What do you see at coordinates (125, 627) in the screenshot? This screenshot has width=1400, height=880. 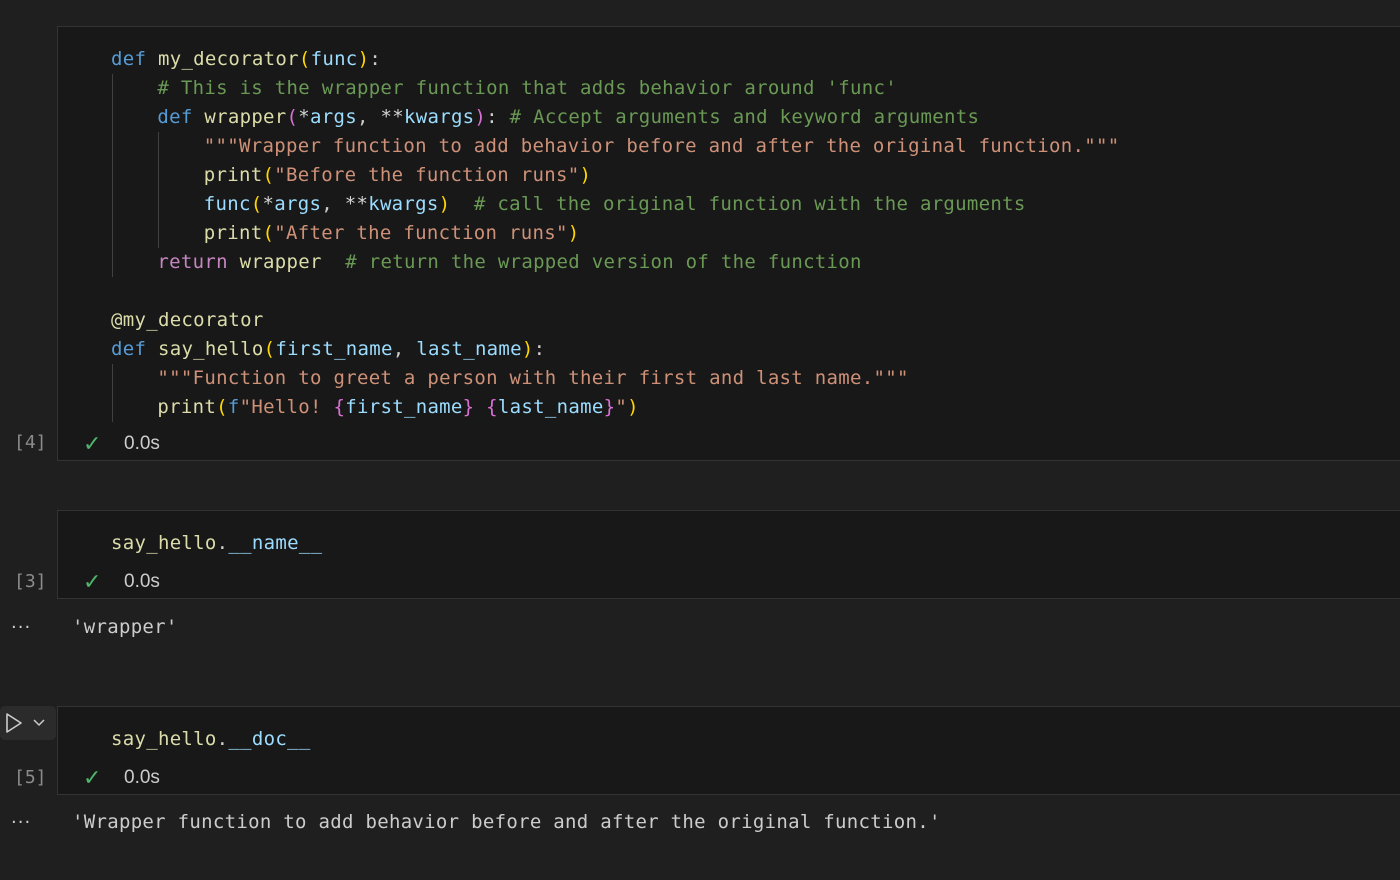 I see `cell-output: 'wrapper'` at bounding box center [125, 627].